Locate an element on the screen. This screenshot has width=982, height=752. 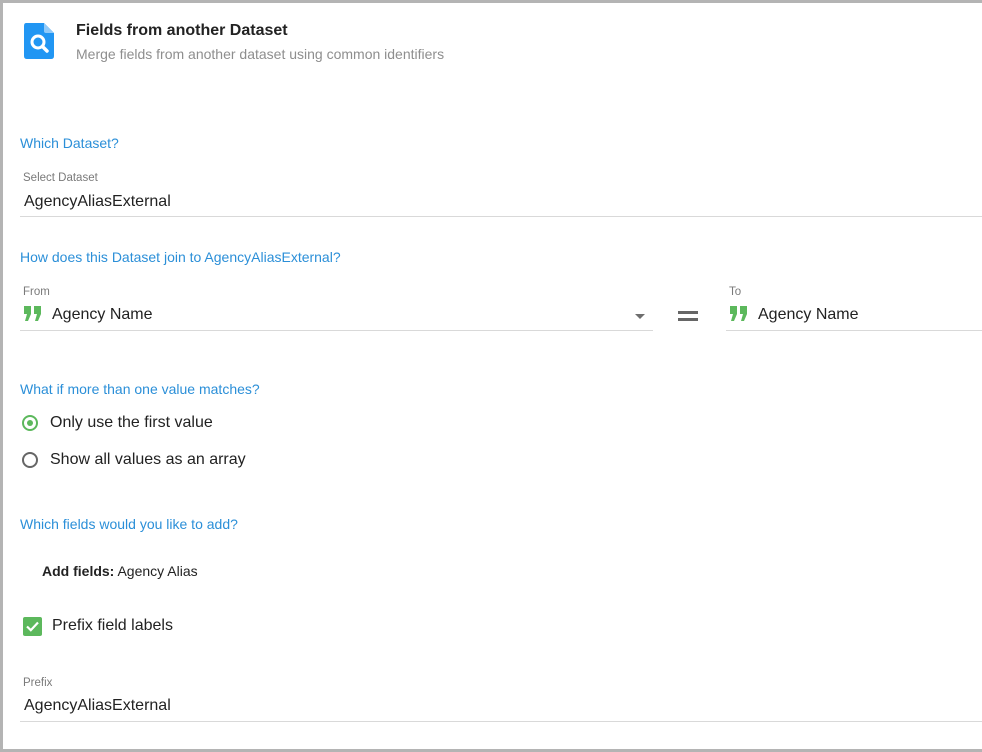
check-icon is located at coordinates (32, 626).